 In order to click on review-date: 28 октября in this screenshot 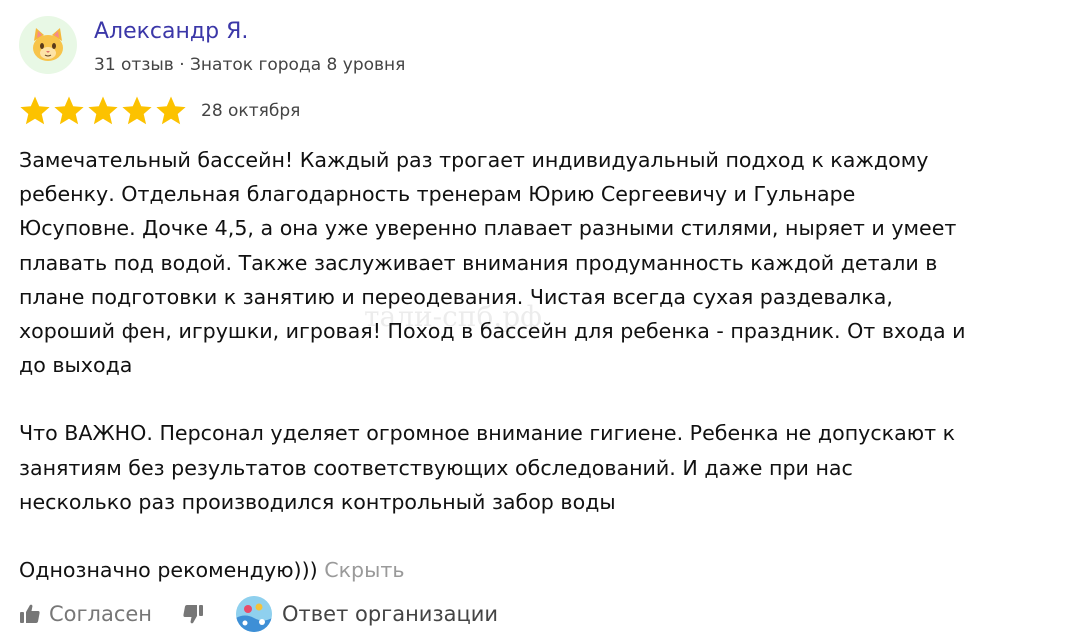, I will do `click(251, 111)`.